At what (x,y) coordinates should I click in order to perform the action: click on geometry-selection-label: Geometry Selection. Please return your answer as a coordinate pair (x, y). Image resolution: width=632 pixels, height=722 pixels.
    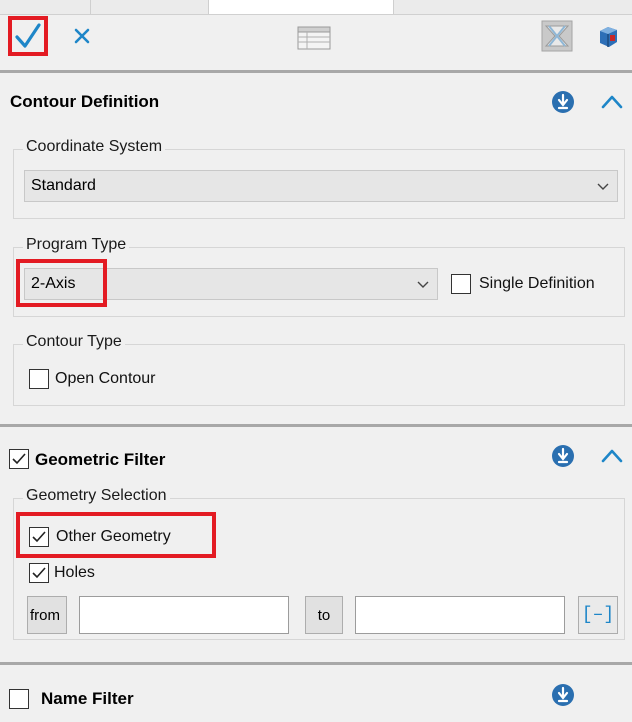
    Looking at the image, I should click on (96, 496).